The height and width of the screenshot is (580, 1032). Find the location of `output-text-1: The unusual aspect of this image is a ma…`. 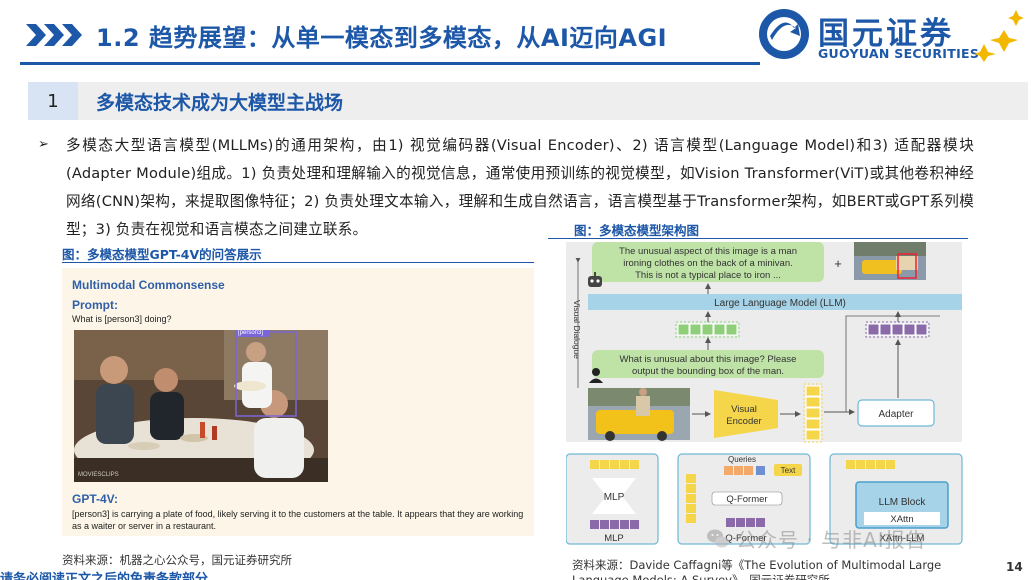

output-text-1: The unusual aspect of this image is a ma… is located at coordinates (708, 251).